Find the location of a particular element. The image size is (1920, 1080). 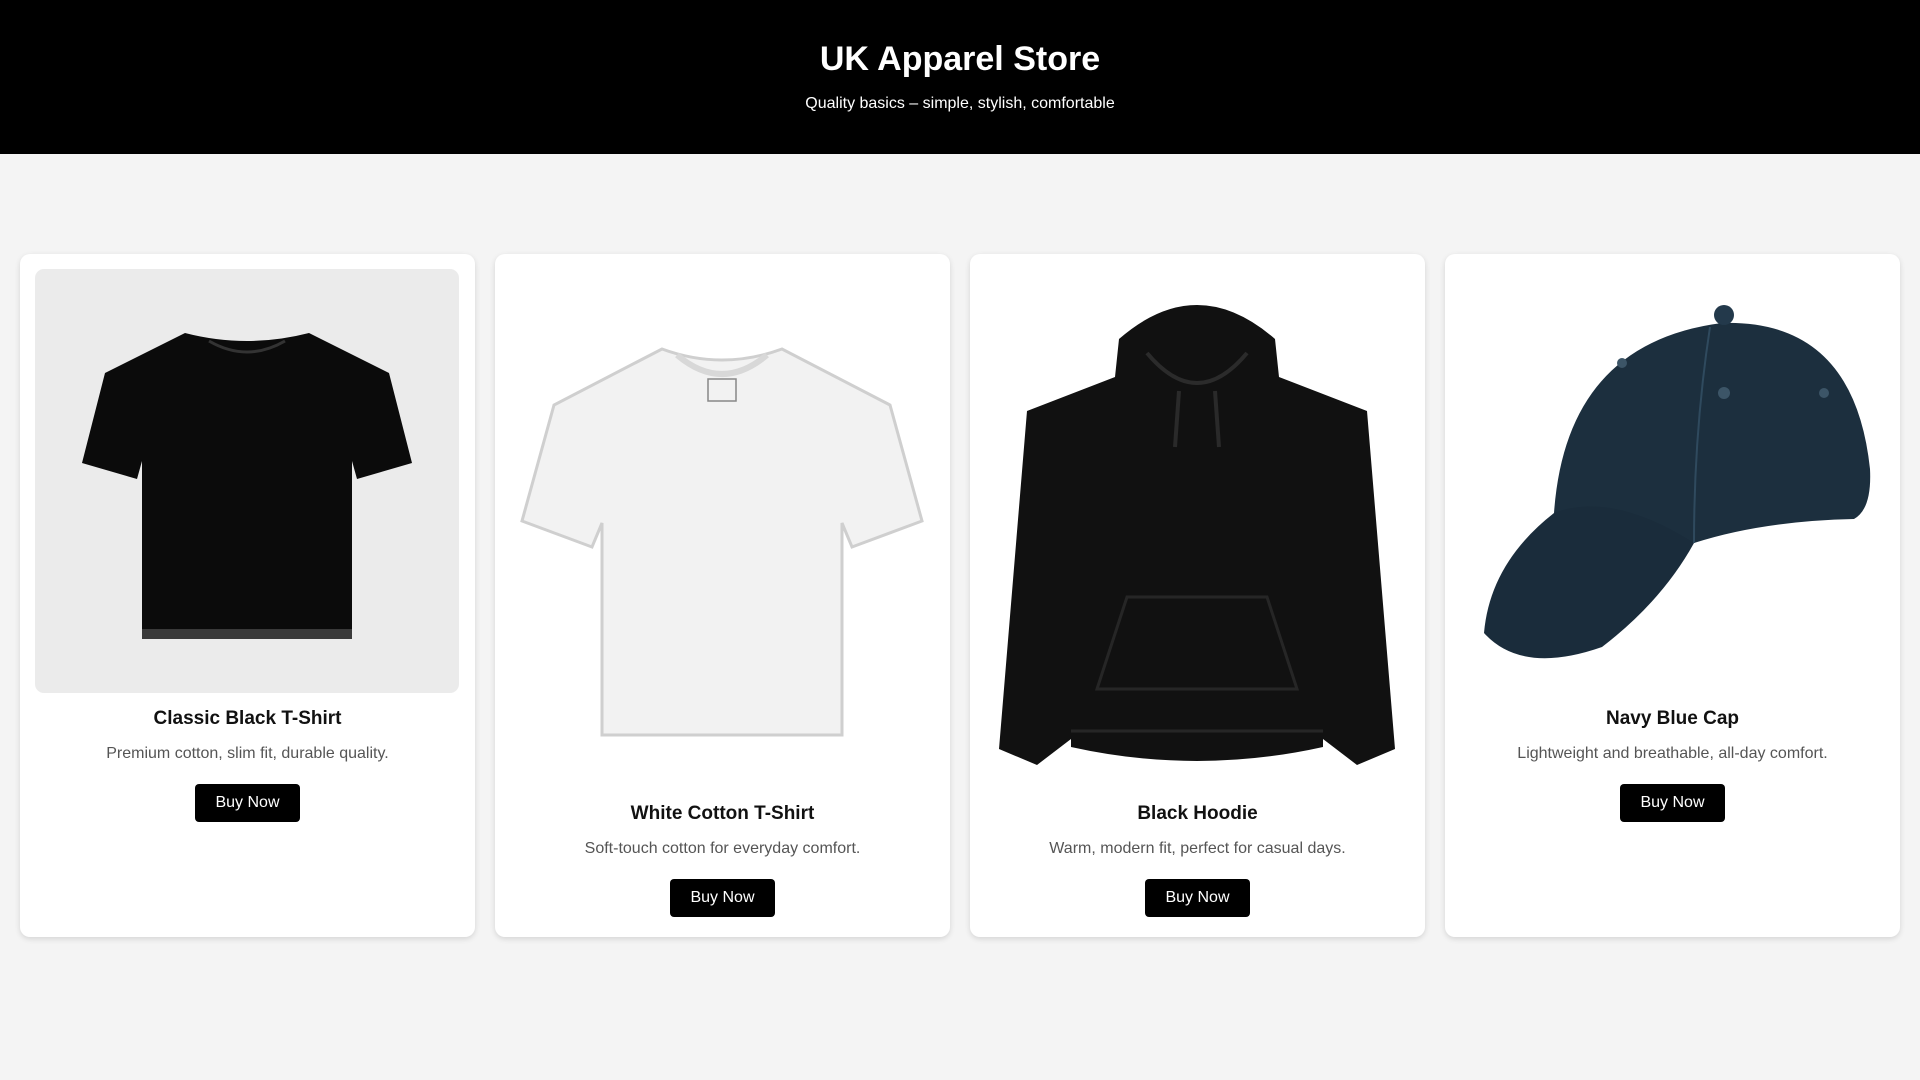

product-name: Navy Blue Cap is located at coordinates (1672, 718).